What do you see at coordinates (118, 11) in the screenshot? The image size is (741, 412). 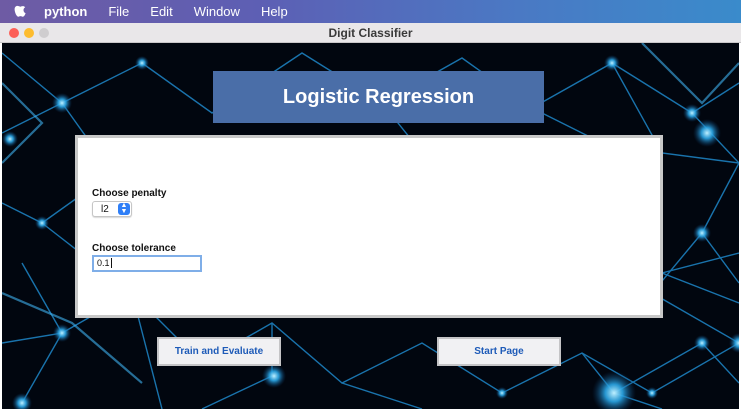 I see `menu-file: File` at bounding box center [118, 11].